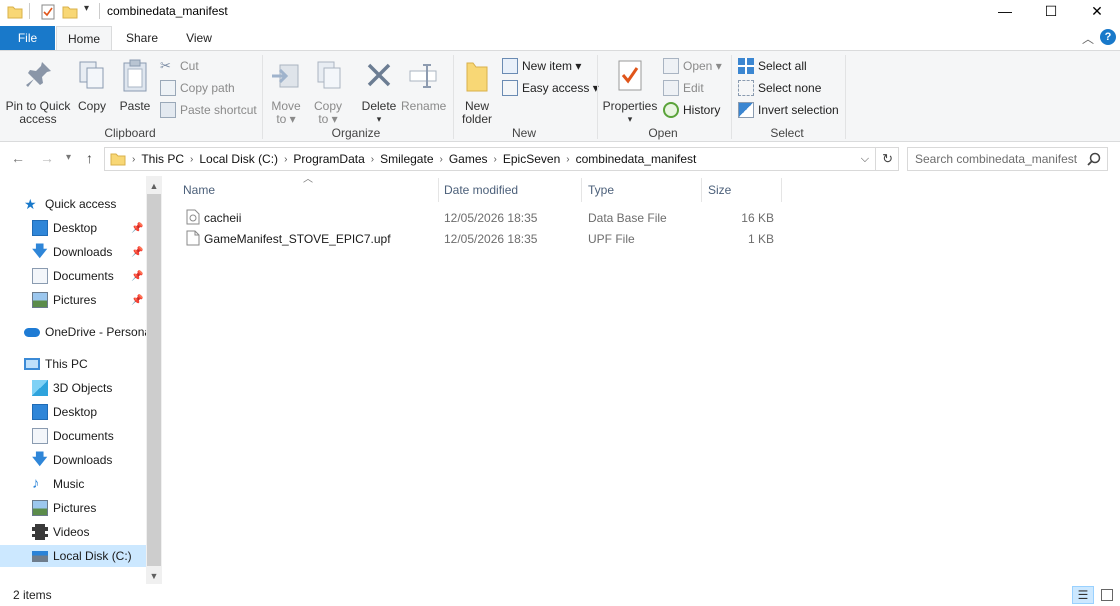  Describe the element at coordinates (73, 556) in the screenshot. I see `nav-local-disk: Local Disk (C:)` at that location.